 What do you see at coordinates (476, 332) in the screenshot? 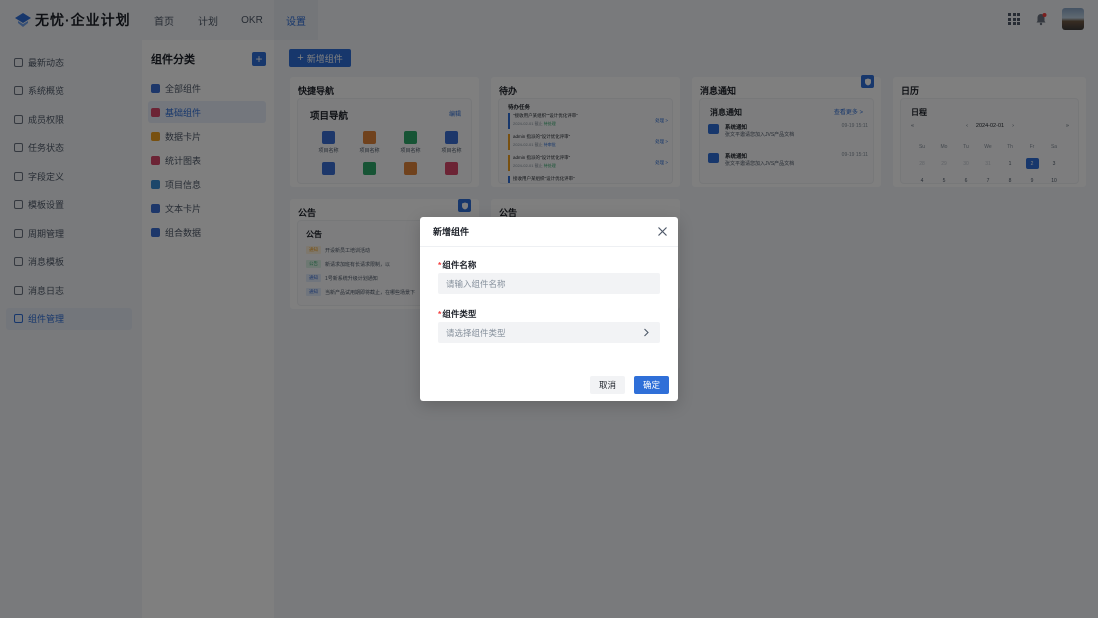
I see `component-type-placeholder: 请选择组件类型` at bounding box center [476, 332].